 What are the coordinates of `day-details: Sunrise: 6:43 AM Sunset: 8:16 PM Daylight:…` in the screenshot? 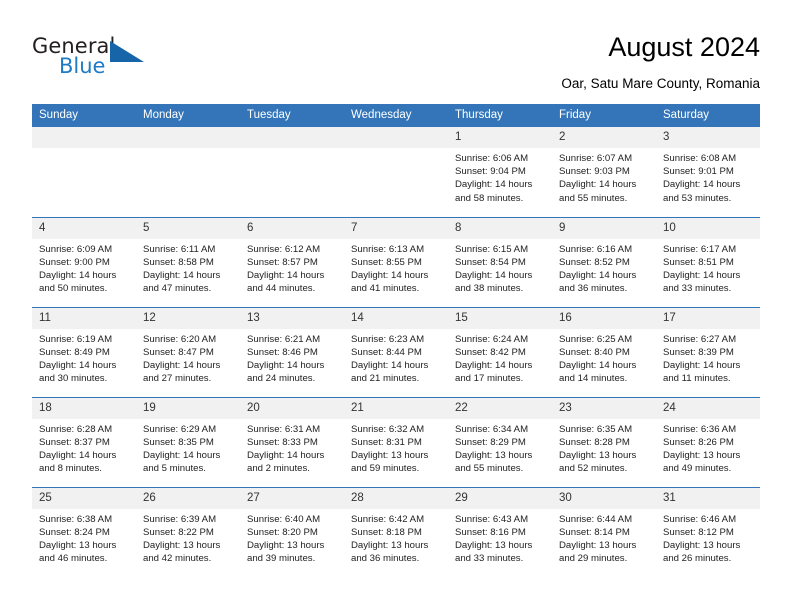 It's located at (500, 537).